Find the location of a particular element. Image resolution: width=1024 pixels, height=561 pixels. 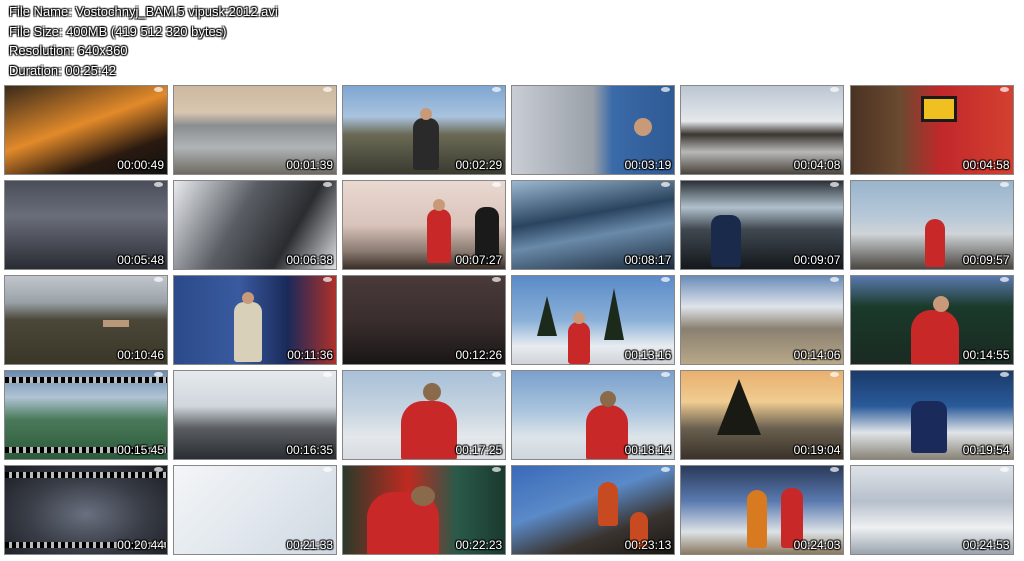

video-thumbnail: 00:23:13 is located at coordinates (593, 510).